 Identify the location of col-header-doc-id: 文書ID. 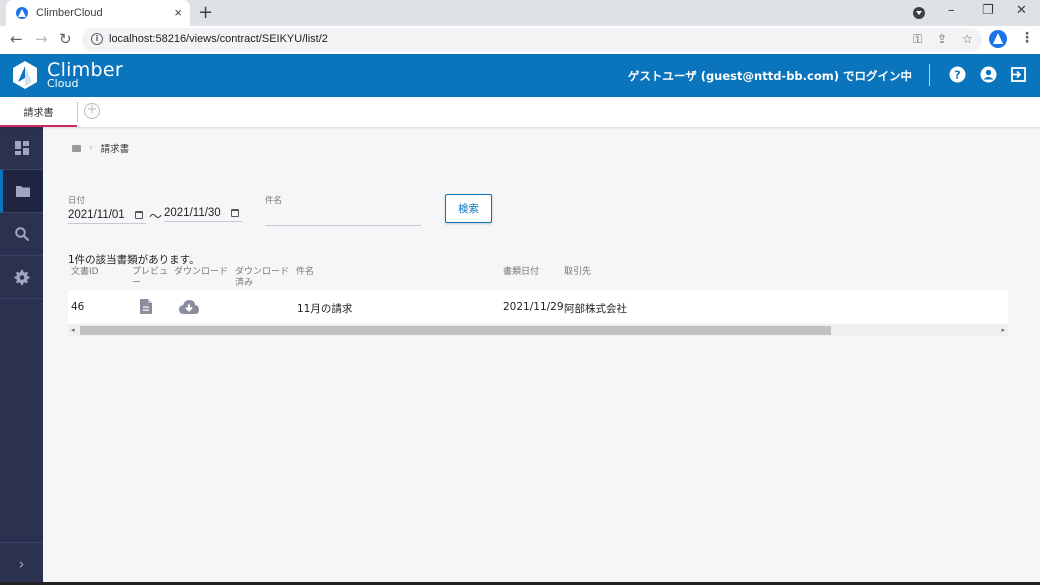
(85, 272).